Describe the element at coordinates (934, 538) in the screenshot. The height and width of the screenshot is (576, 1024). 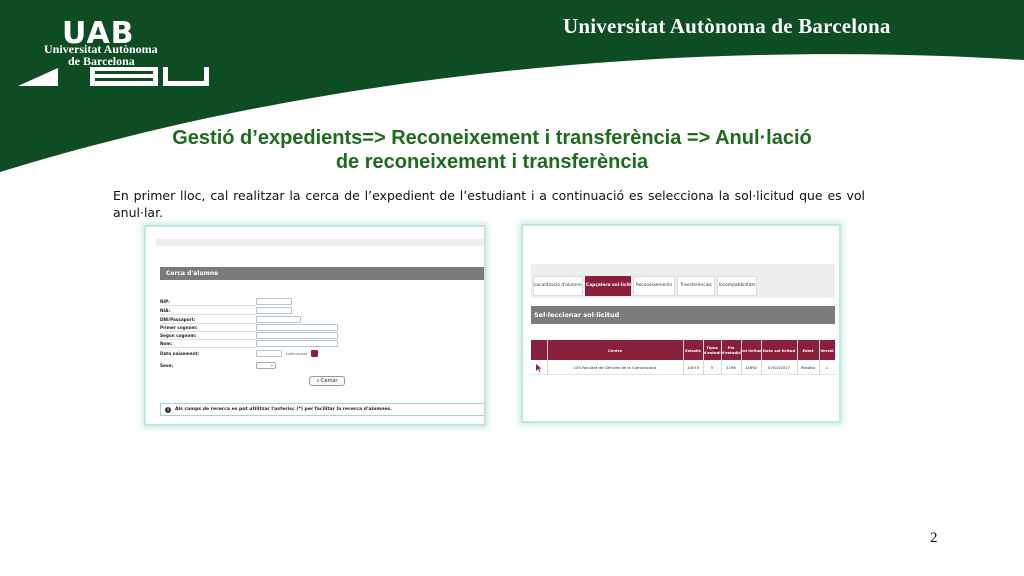
I see `page-number: 2` at that location.